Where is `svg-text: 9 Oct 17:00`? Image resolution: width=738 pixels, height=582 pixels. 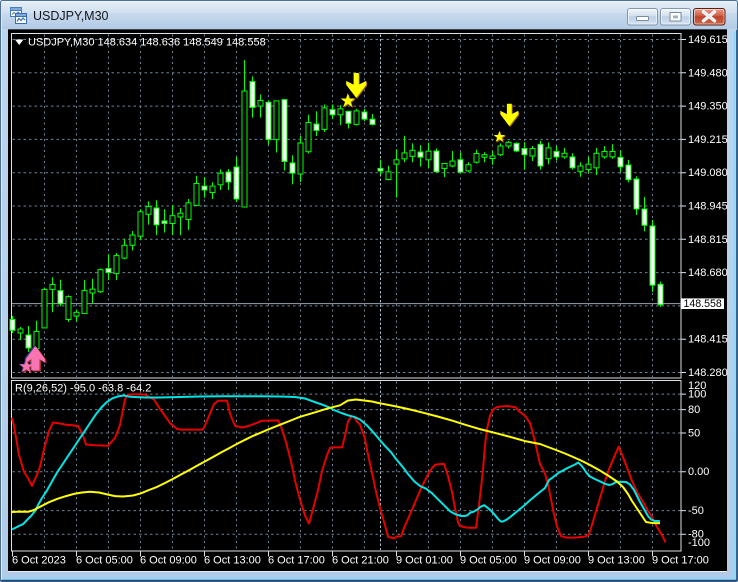 svg-text: 9 Oct 17:00 is located at coordinates (680, 561).